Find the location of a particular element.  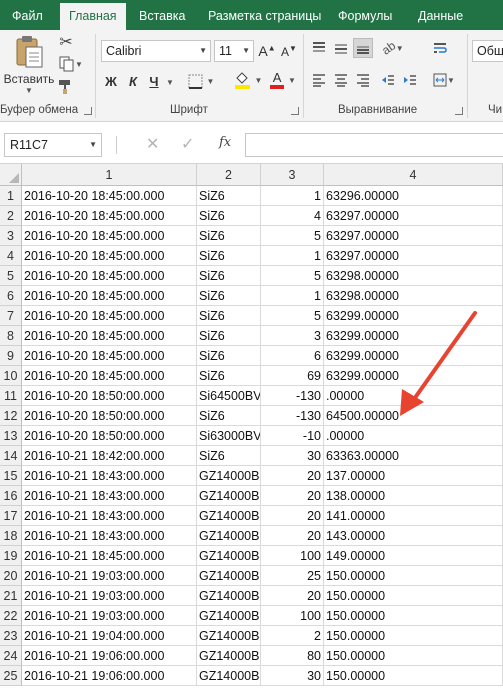

row-header: 16 is located at coordinates (11, 496).